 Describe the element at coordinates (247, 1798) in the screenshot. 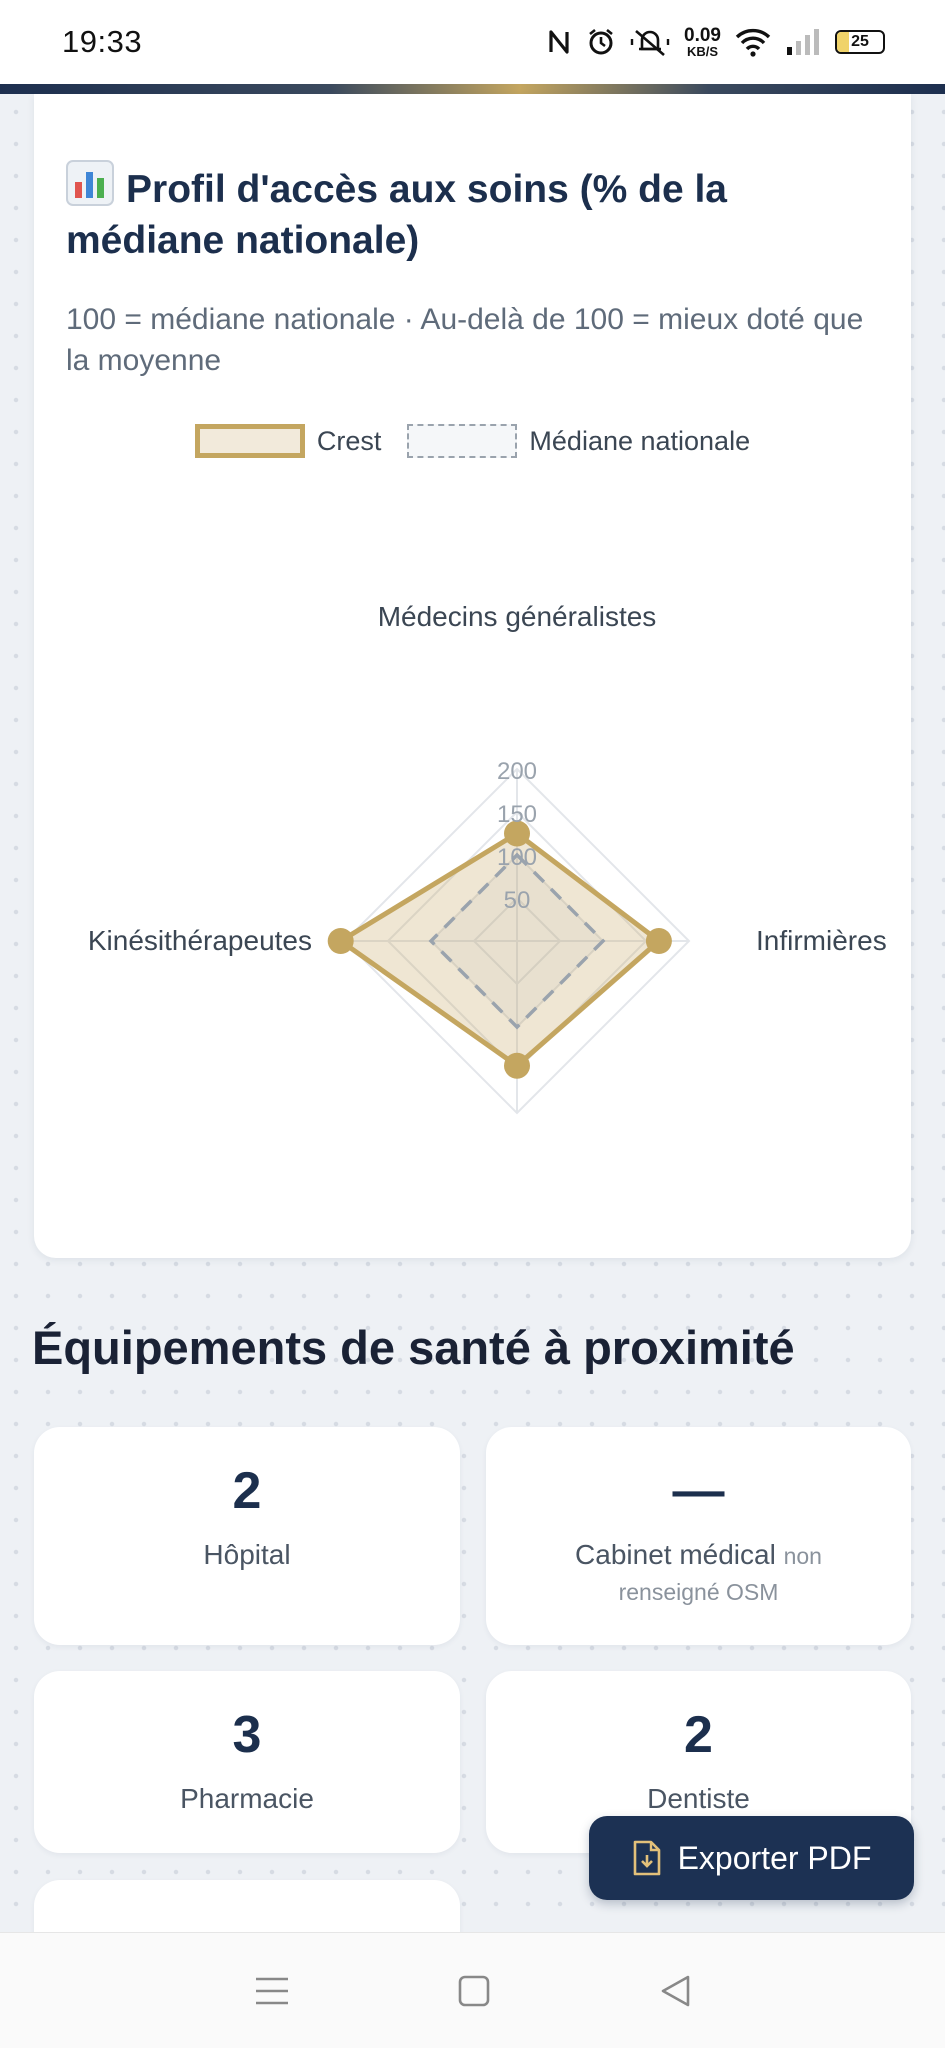

I see `tile-label: Pharmacie` at that location.